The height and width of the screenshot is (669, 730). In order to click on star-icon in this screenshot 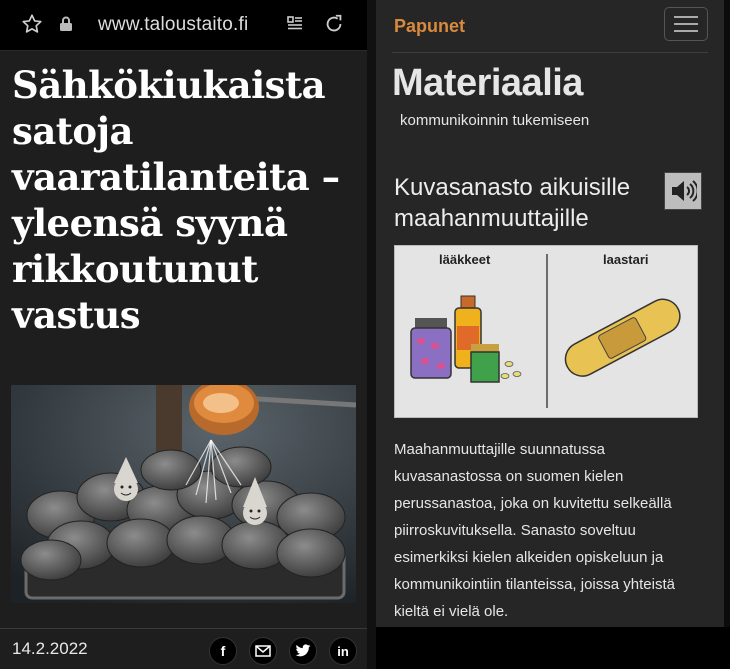, I will do `click(32, 24)`.